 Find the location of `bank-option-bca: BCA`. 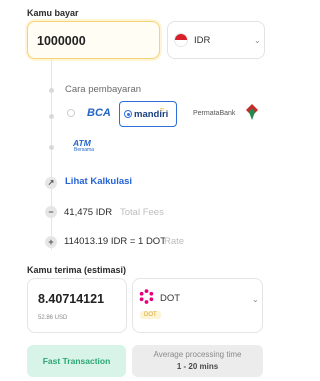

bank-option-bca: BCA is located at coordinates (90, 114).